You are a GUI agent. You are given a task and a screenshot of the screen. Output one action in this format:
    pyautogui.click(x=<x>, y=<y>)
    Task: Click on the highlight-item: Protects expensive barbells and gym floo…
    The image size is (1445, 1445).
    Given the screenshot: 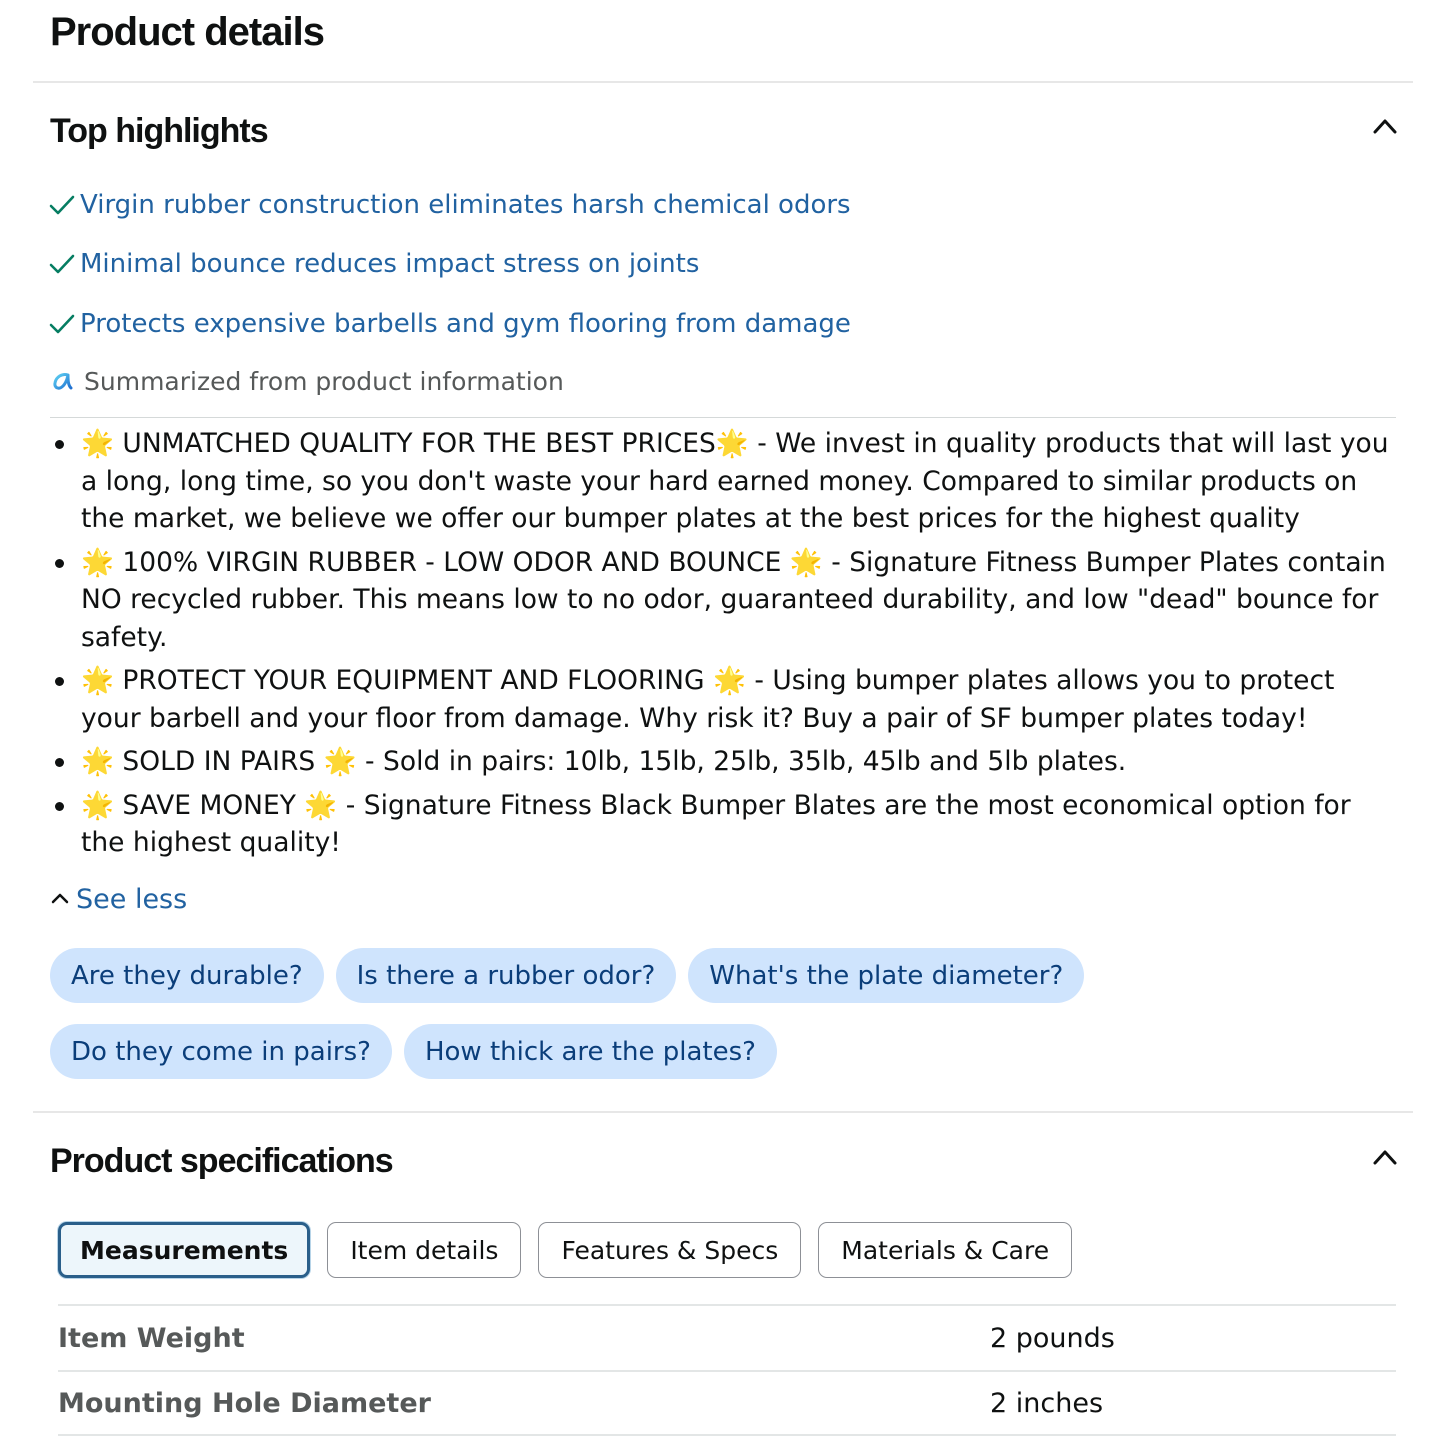 What is the action you would take?
    pyautogui.click(x=449, y=324)
    